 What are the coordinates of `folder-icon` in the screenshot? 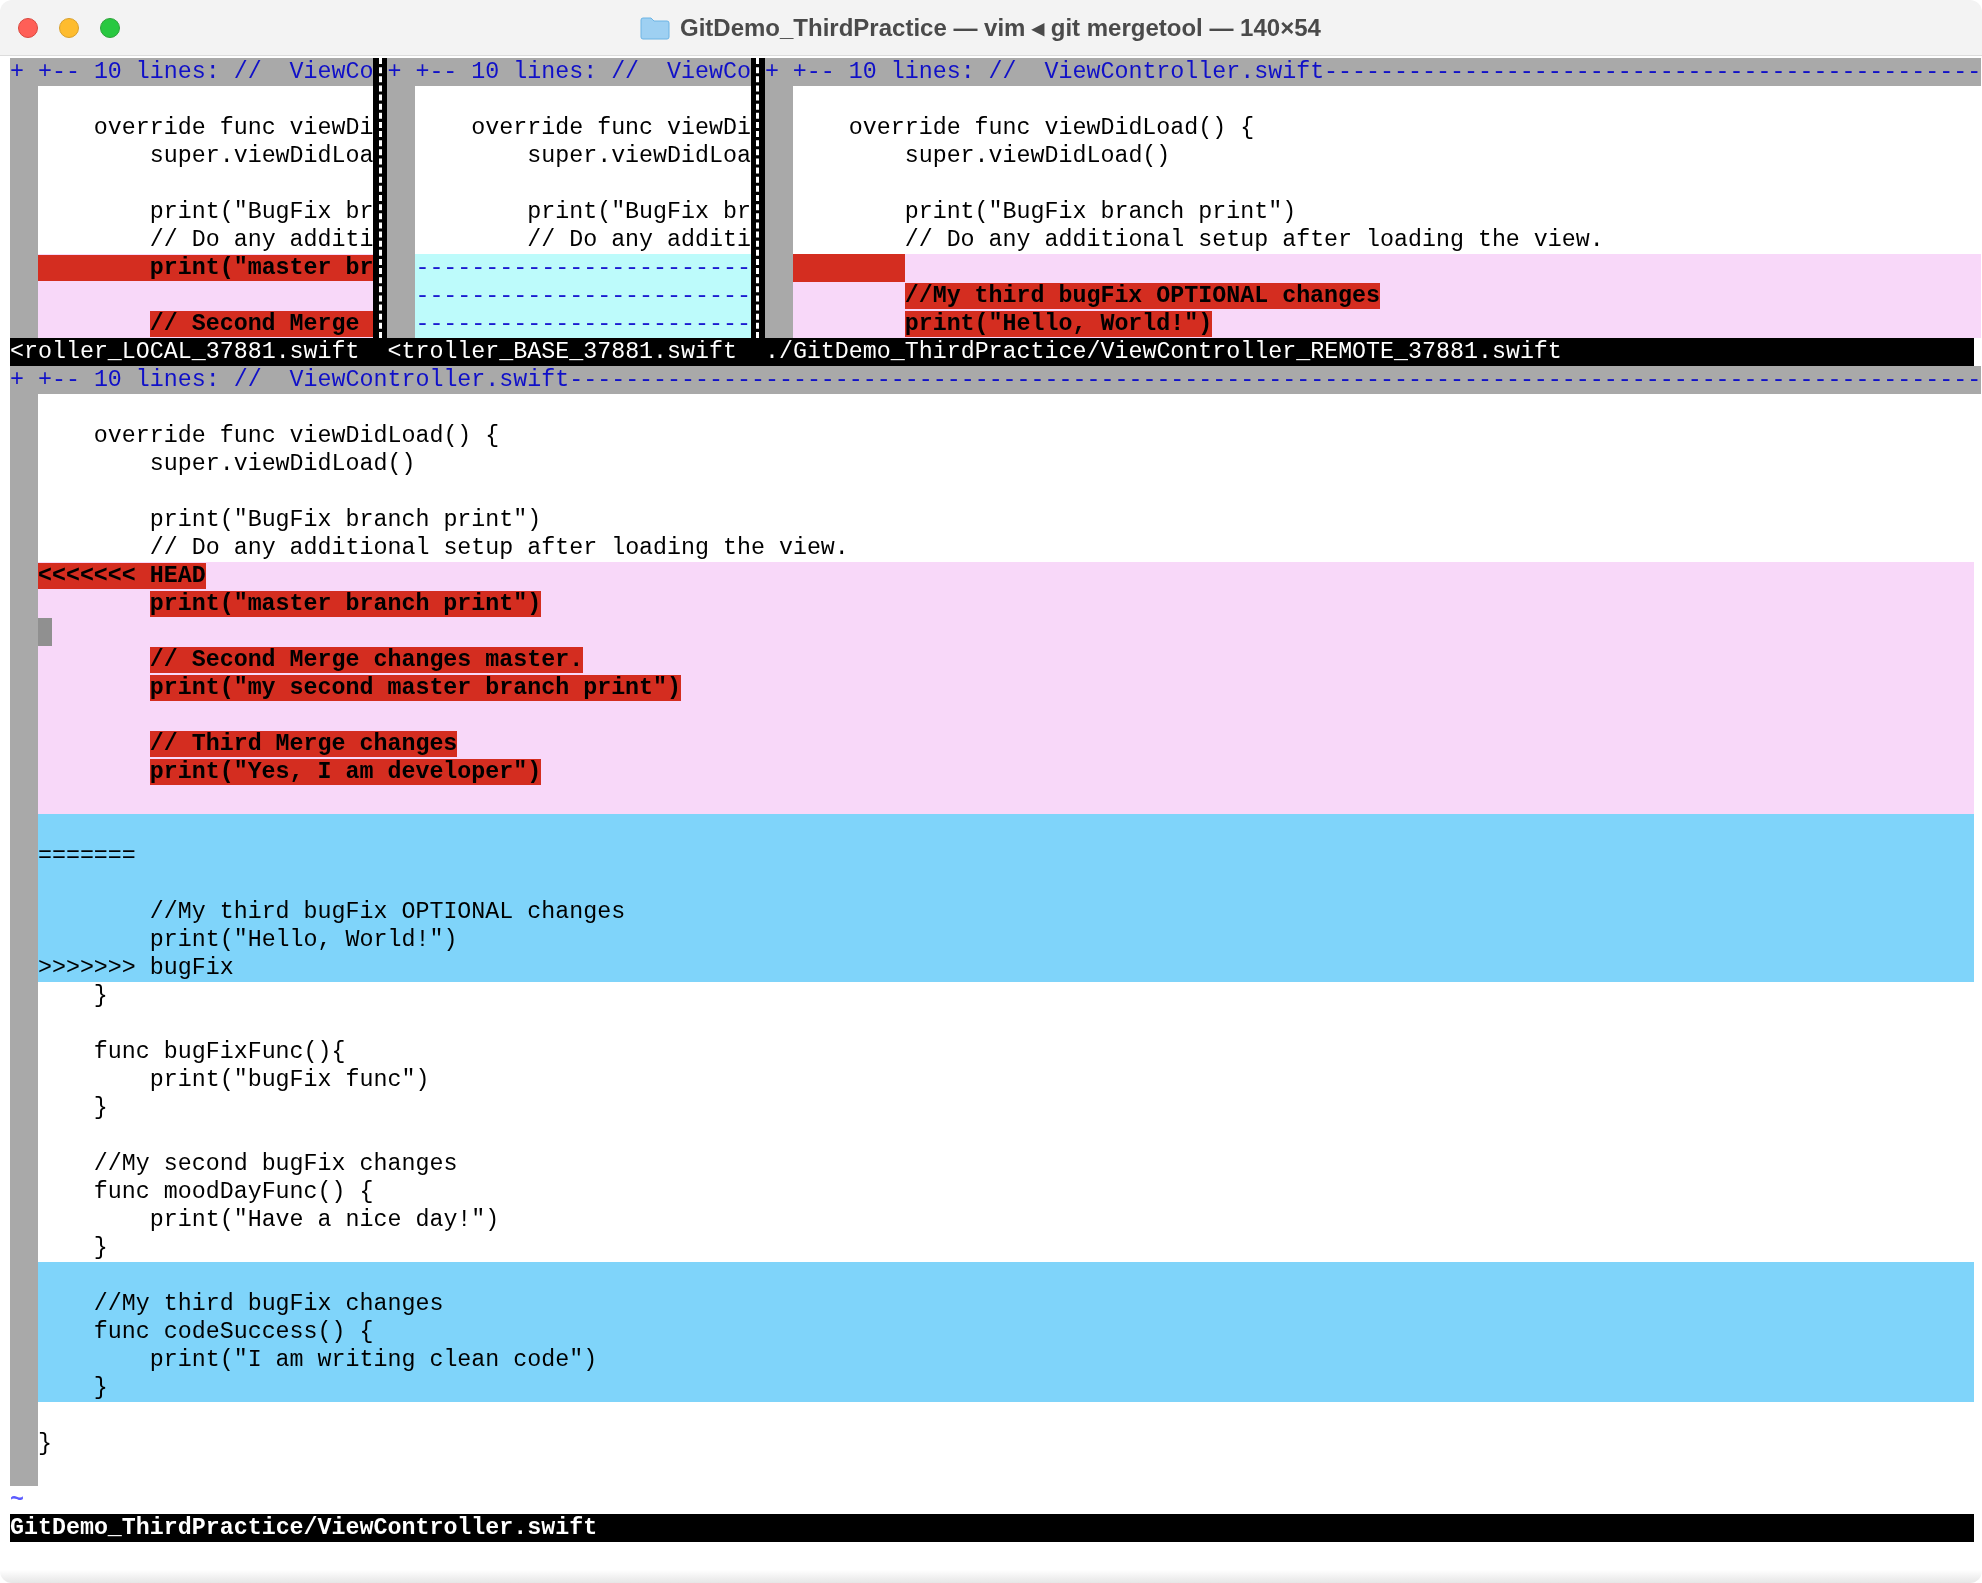 It's located at (655, 27).